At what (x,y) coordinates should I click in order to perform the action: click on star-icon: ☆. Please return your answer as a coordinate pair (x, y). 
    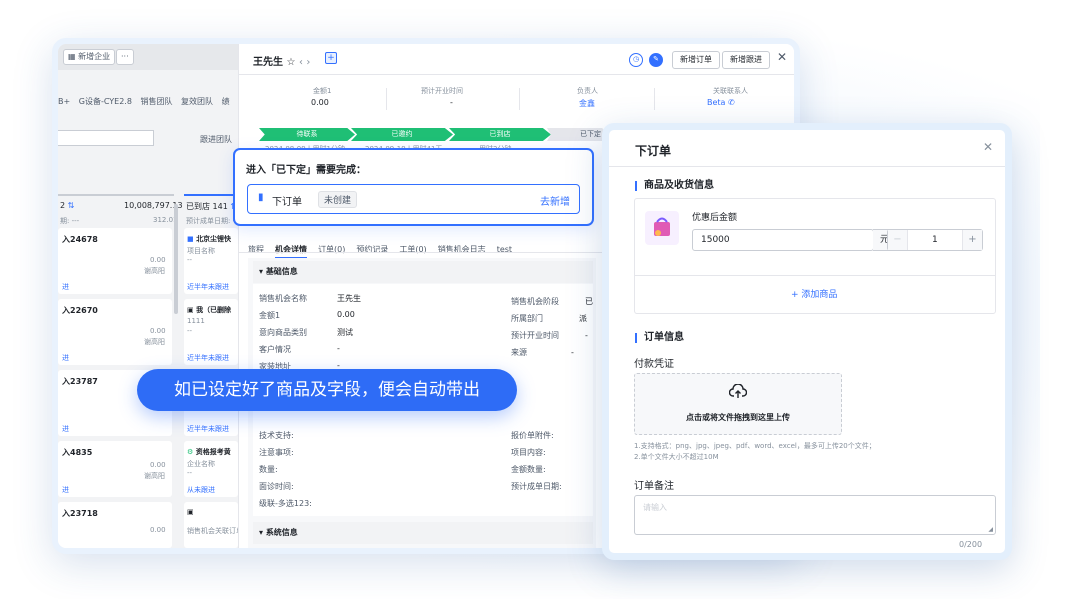
    Looking at the image, I should click on (290, 62).